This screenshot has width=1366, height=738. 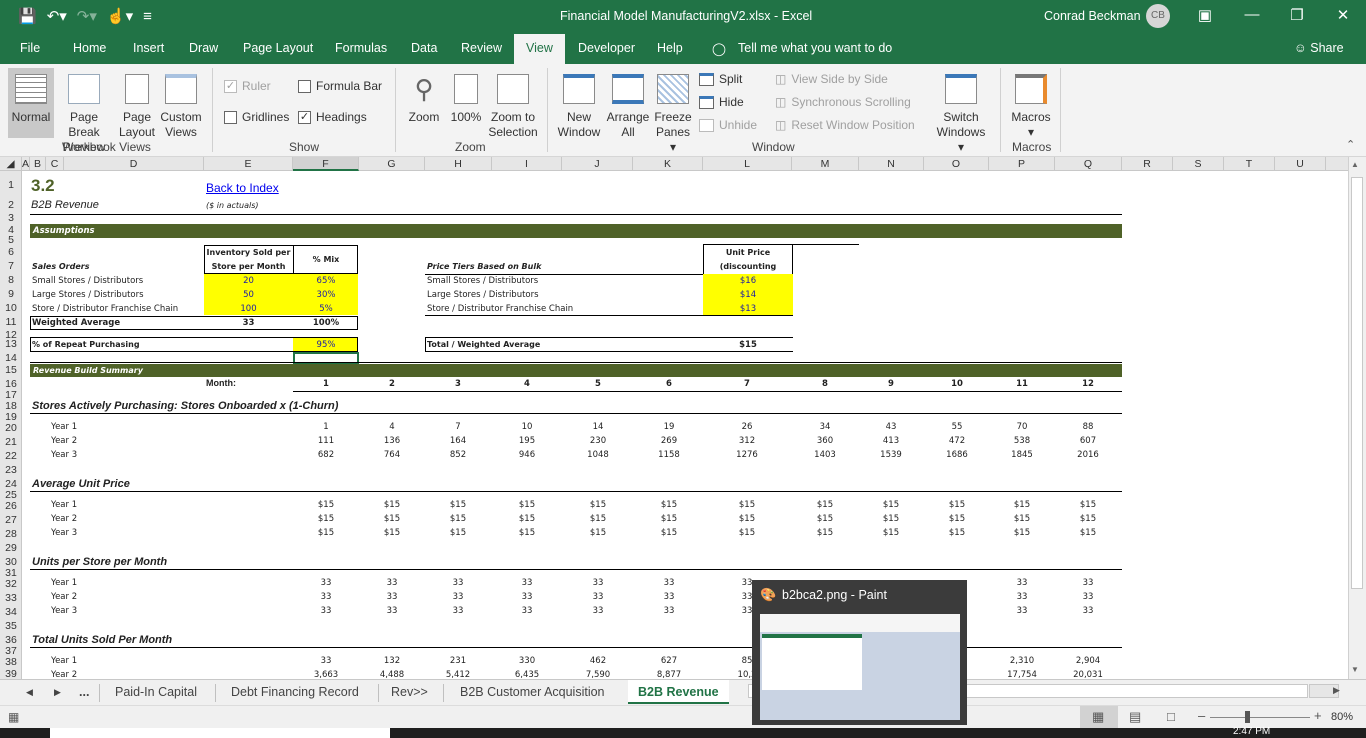 What do you see at coordinates (11, 218) in the screenshot?
I see `row-header: 3` at bounding box center [11, 218].